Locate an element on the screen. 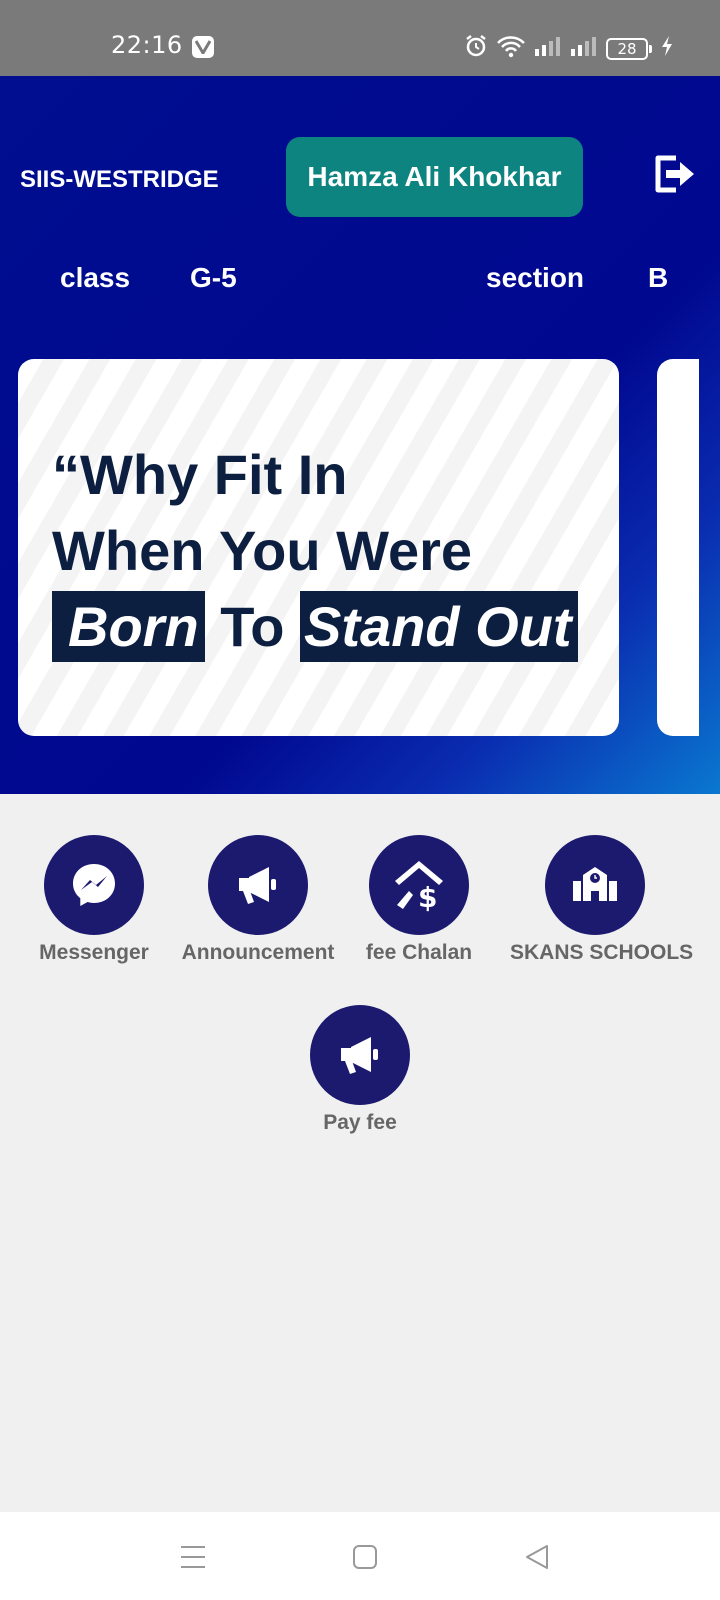 The height and width of the screenshot is (1600, 720). banner-word-born: Born is located at coordinates (128, 626).